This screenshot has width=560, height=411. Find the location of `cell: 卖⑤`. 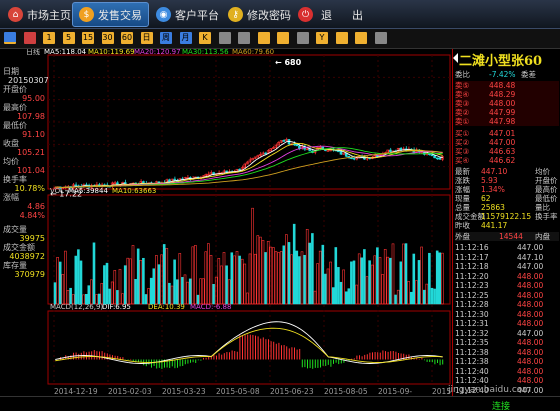

cell: 卖⑤ is located at coordinates (462, 85).